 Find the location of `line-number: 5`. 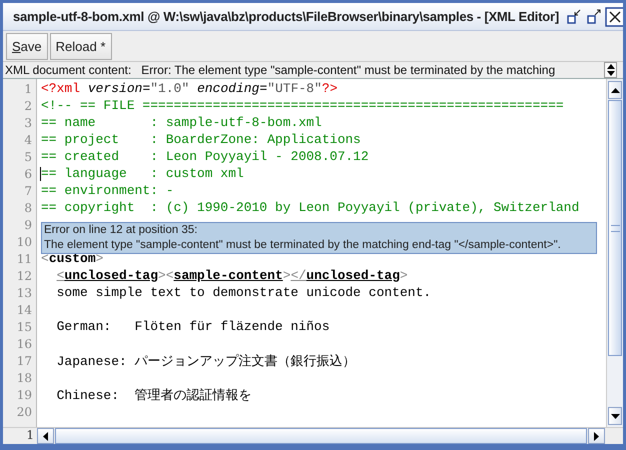

line-number: 5 is located at coordinates (27, 157).